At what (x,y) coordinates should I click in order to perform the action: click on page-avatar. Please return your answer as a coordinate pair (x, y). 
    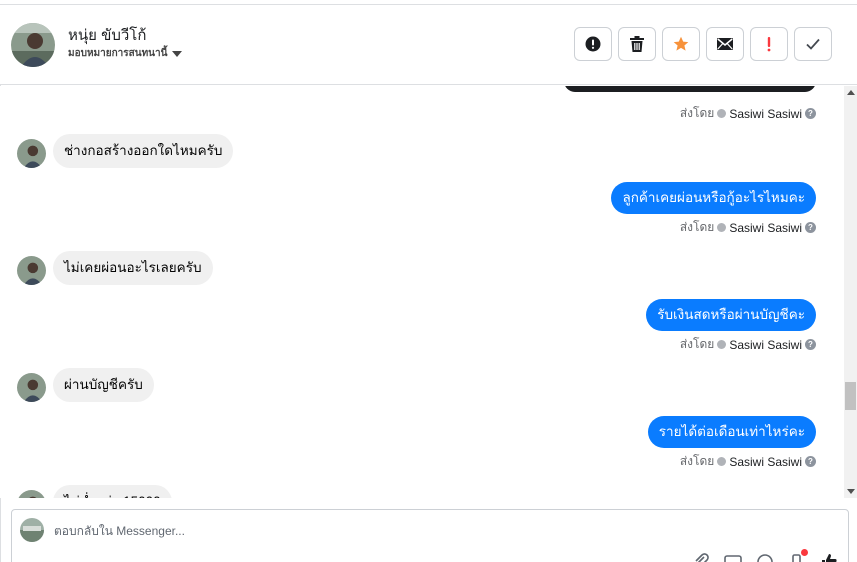
    Looking at the image, I should click on (32, 530).